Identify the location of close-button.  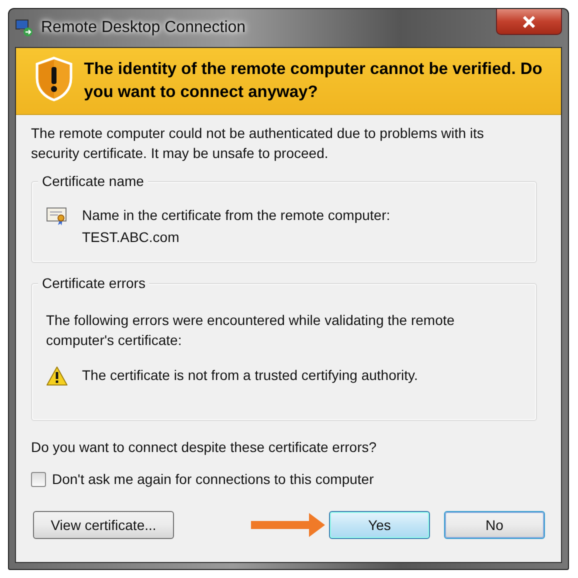
(529, 22).